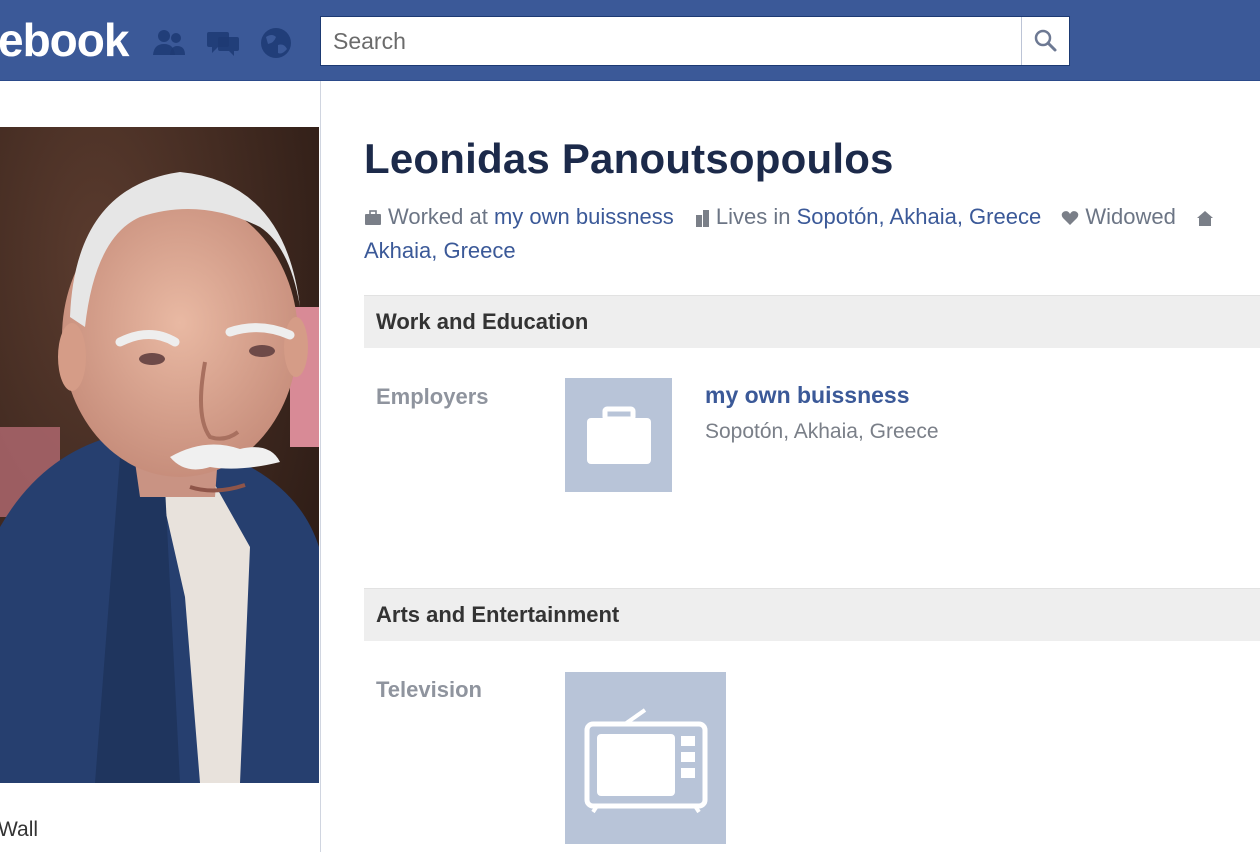 The image size is (1260, 852). Describe the element at coordinates (440, 250) in the screenshot. I see `hometown-link: Akhaia, Greece` at that location.